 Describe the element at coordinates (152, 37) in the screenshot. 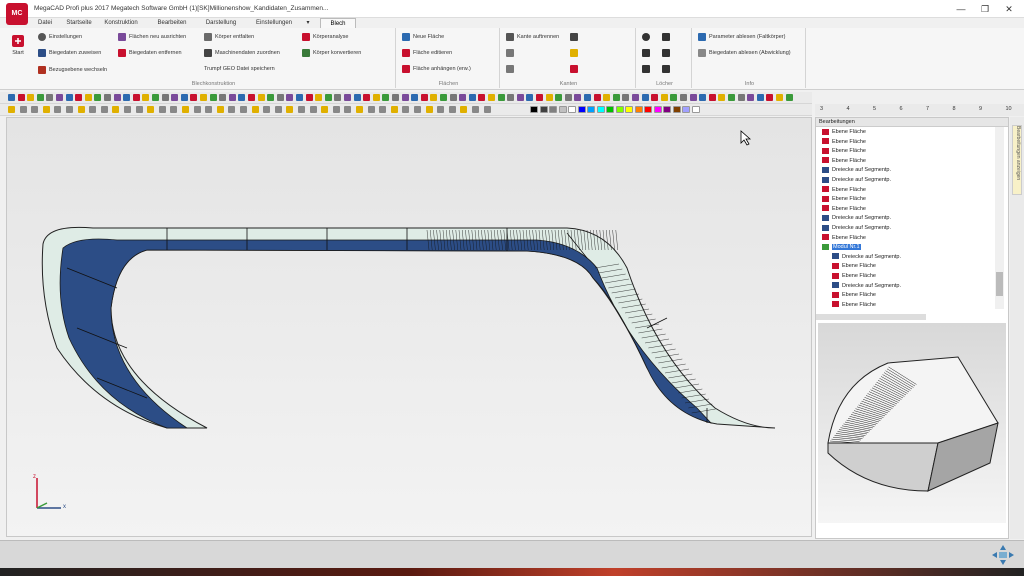

I see `flaechen-neu-ausrichten-button: Flächen neu ausrichten` at that location.